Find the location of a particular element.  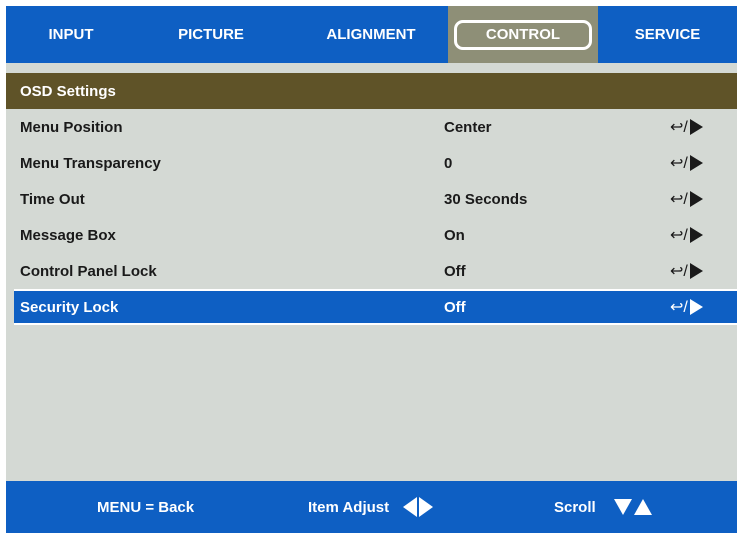

menu-row-control-panel-lock: Control Panel Lock Off ↩/ is located at coordinates (371, 271).